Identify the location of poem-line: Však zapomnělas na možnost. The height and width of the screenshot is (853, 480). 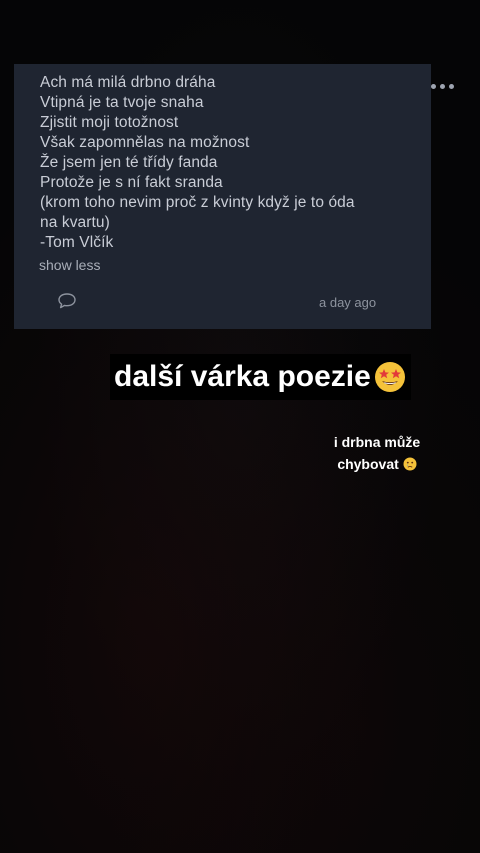
(145, 142).